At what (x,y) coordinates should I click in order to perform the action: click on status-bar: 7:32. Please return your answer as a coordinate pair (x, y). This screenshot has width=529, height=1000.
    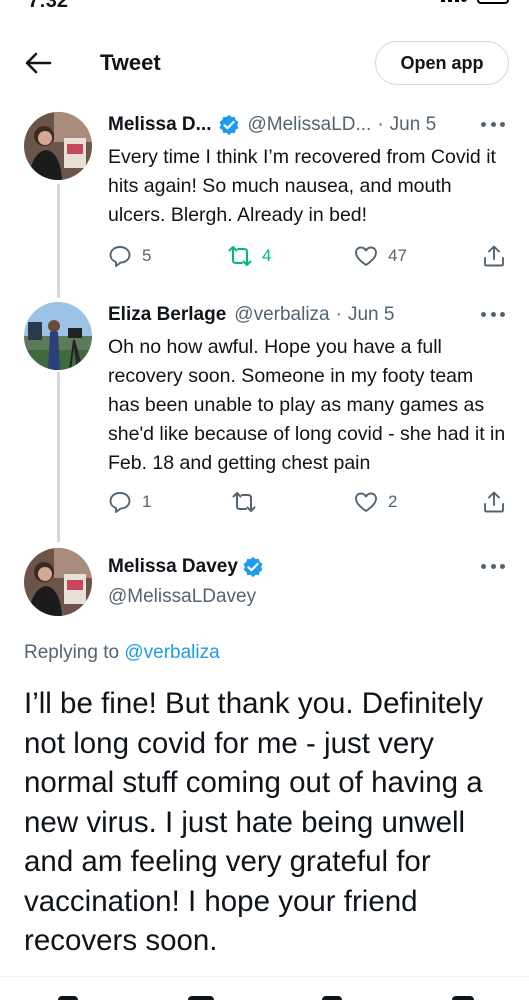
    Looking at the image, I should click on (264, 7).